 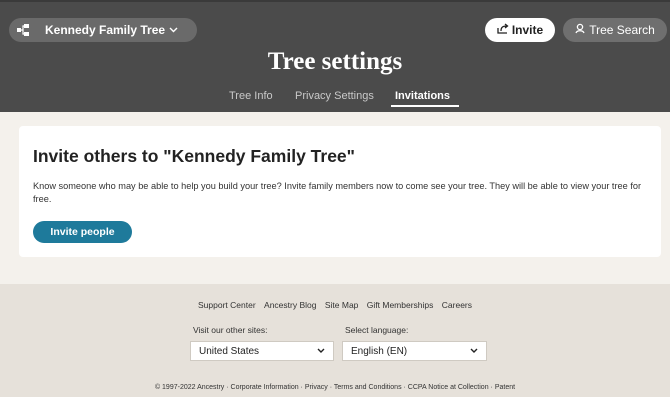 What do you see at coordinates (290, 305) in the screenshot?
I see `footer-link-ancestry-blog: Ancestry Blog` at bounding box center [290, 305].